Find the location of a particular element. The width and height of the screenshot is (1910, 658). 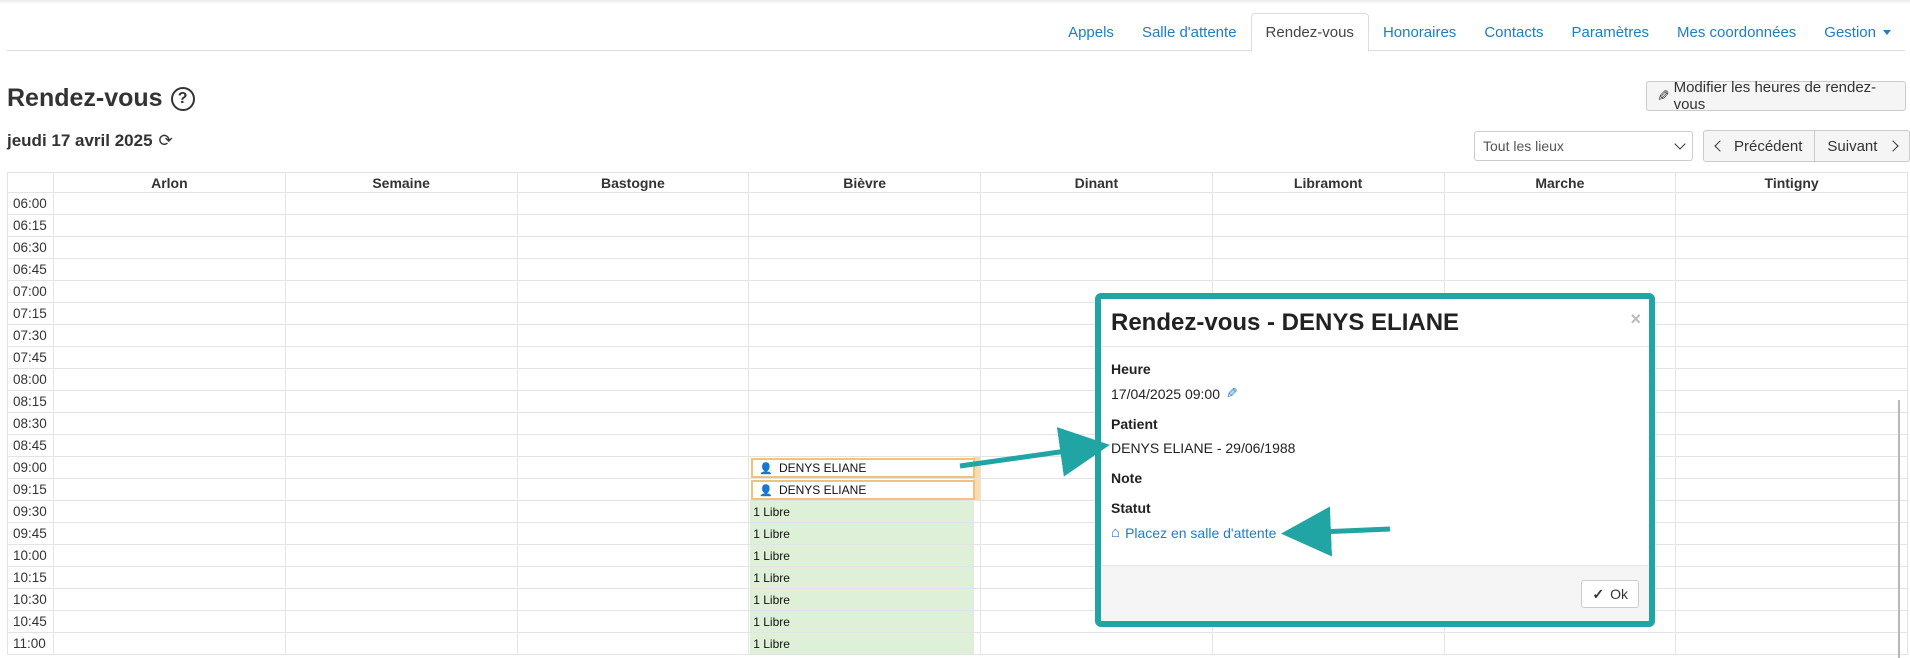

tab-salle-attente: Salle d'attente is located at coordinates (1189, 32).